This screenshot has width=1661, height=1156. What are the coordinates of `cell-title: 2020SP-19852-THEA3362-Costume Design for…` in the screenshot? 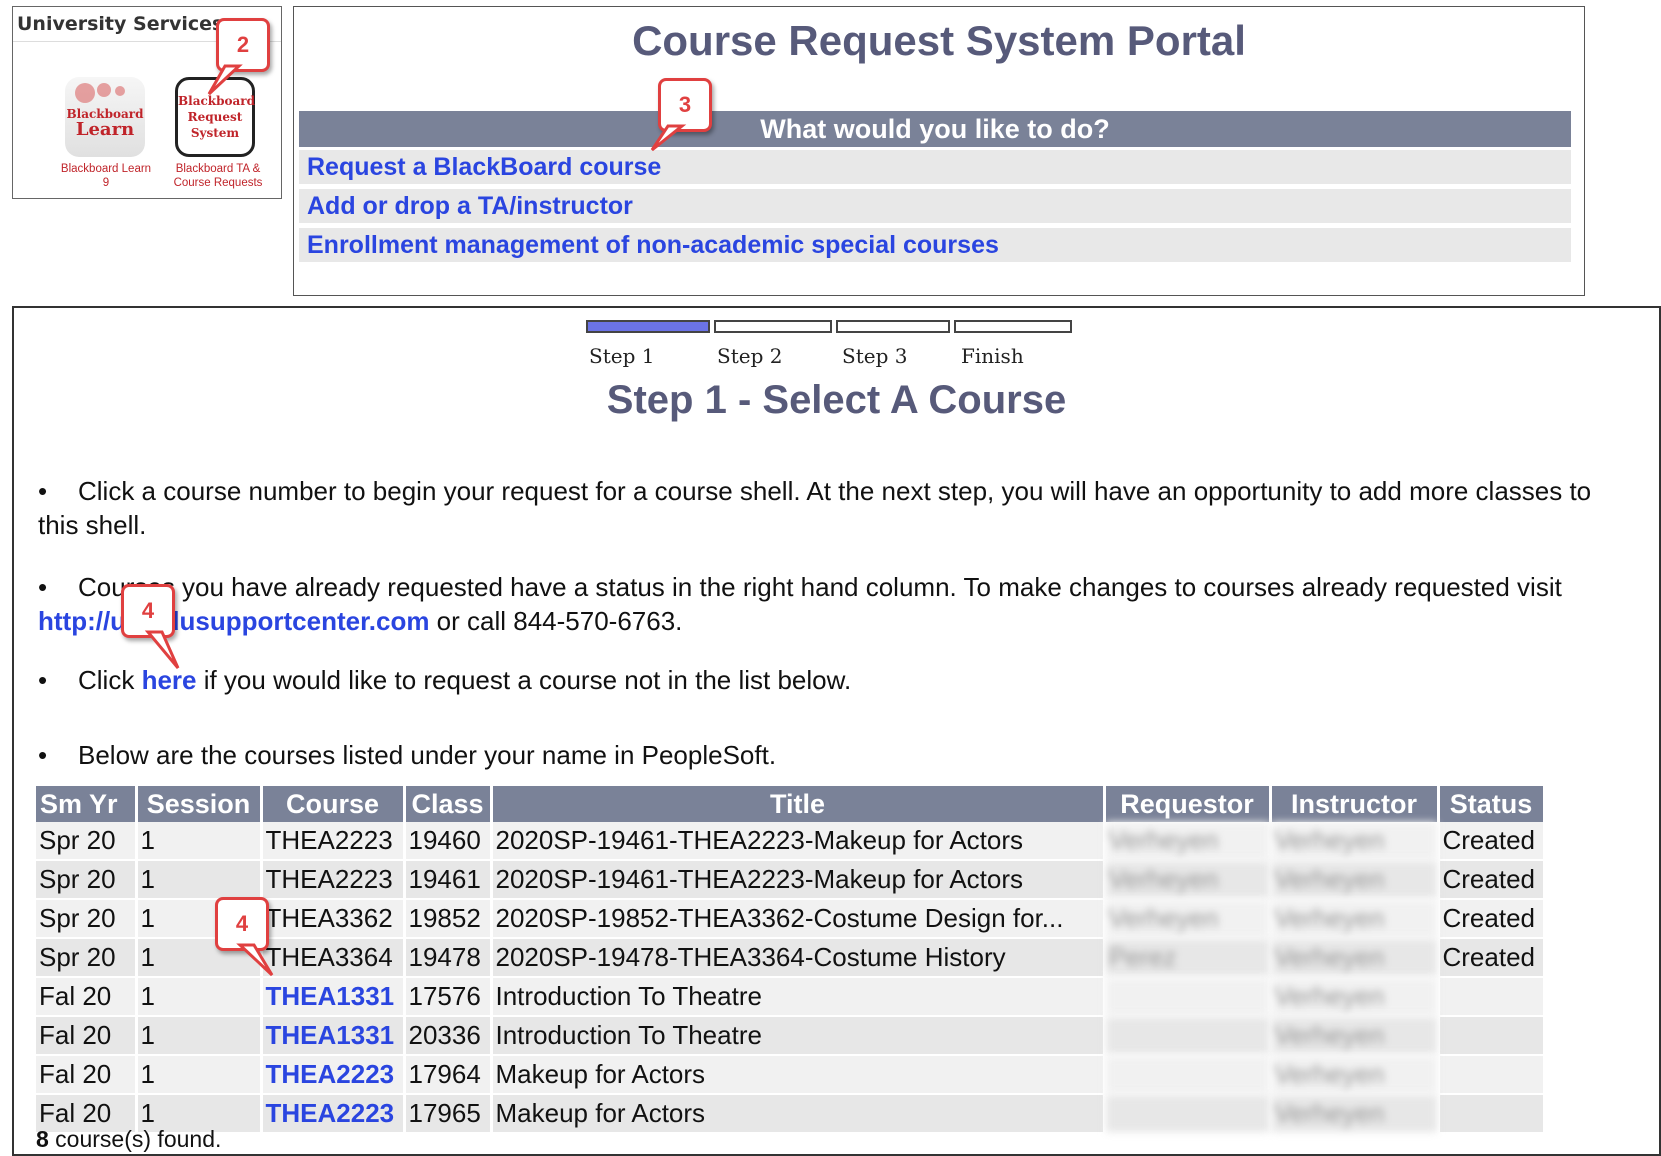 It's located at (798, 919).